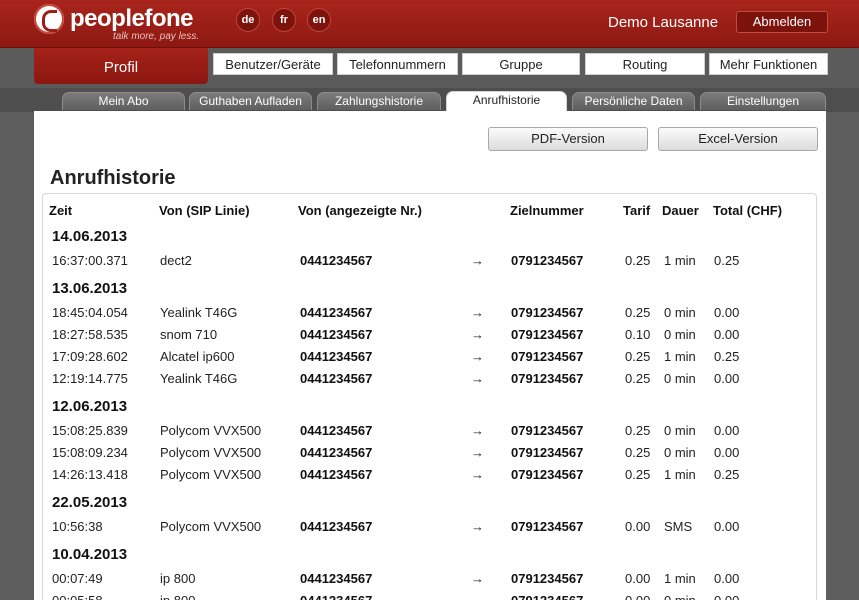  What do you see at coordinates (319, 20) in the screenshot?
I see `lang-en-button: en` at bounding box center [319, 20].